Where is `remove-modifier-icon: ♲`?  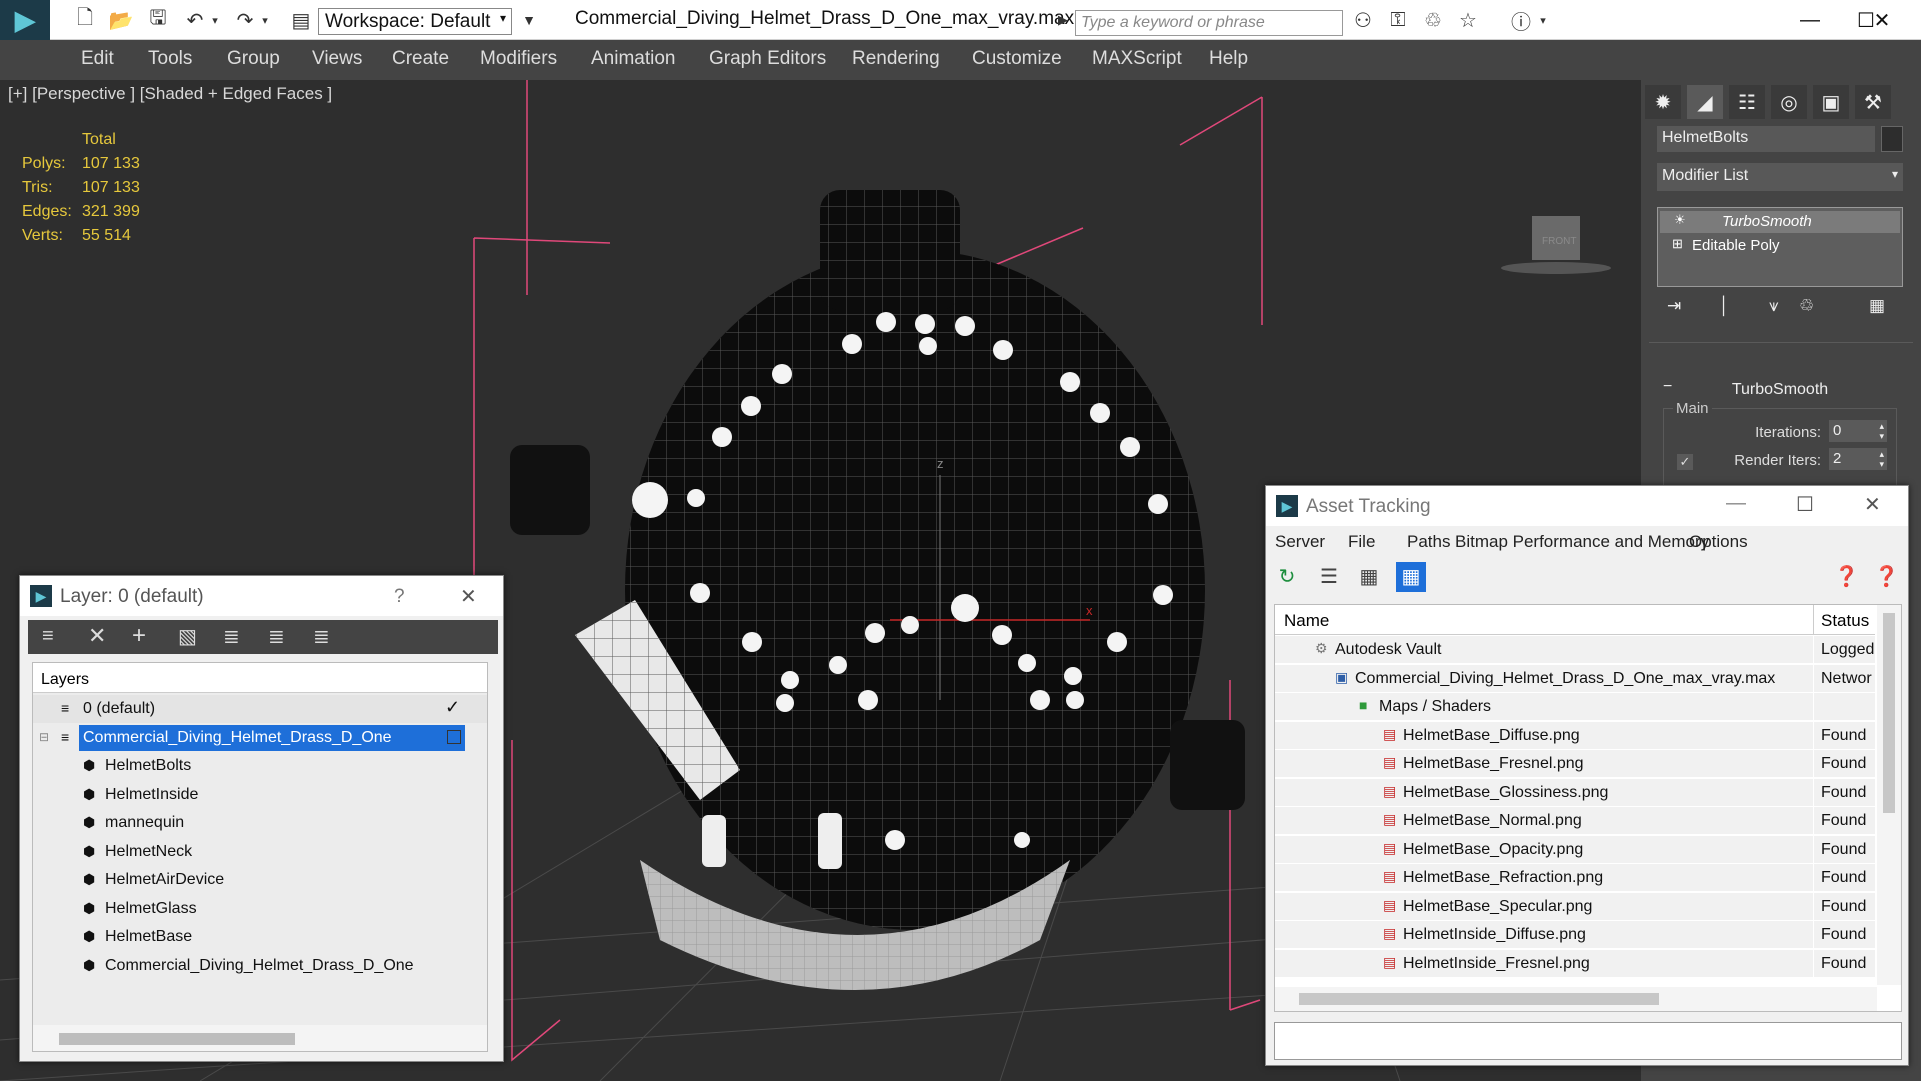 remove-modifier-icon: ♲ is located at coordinates (1806, 306).